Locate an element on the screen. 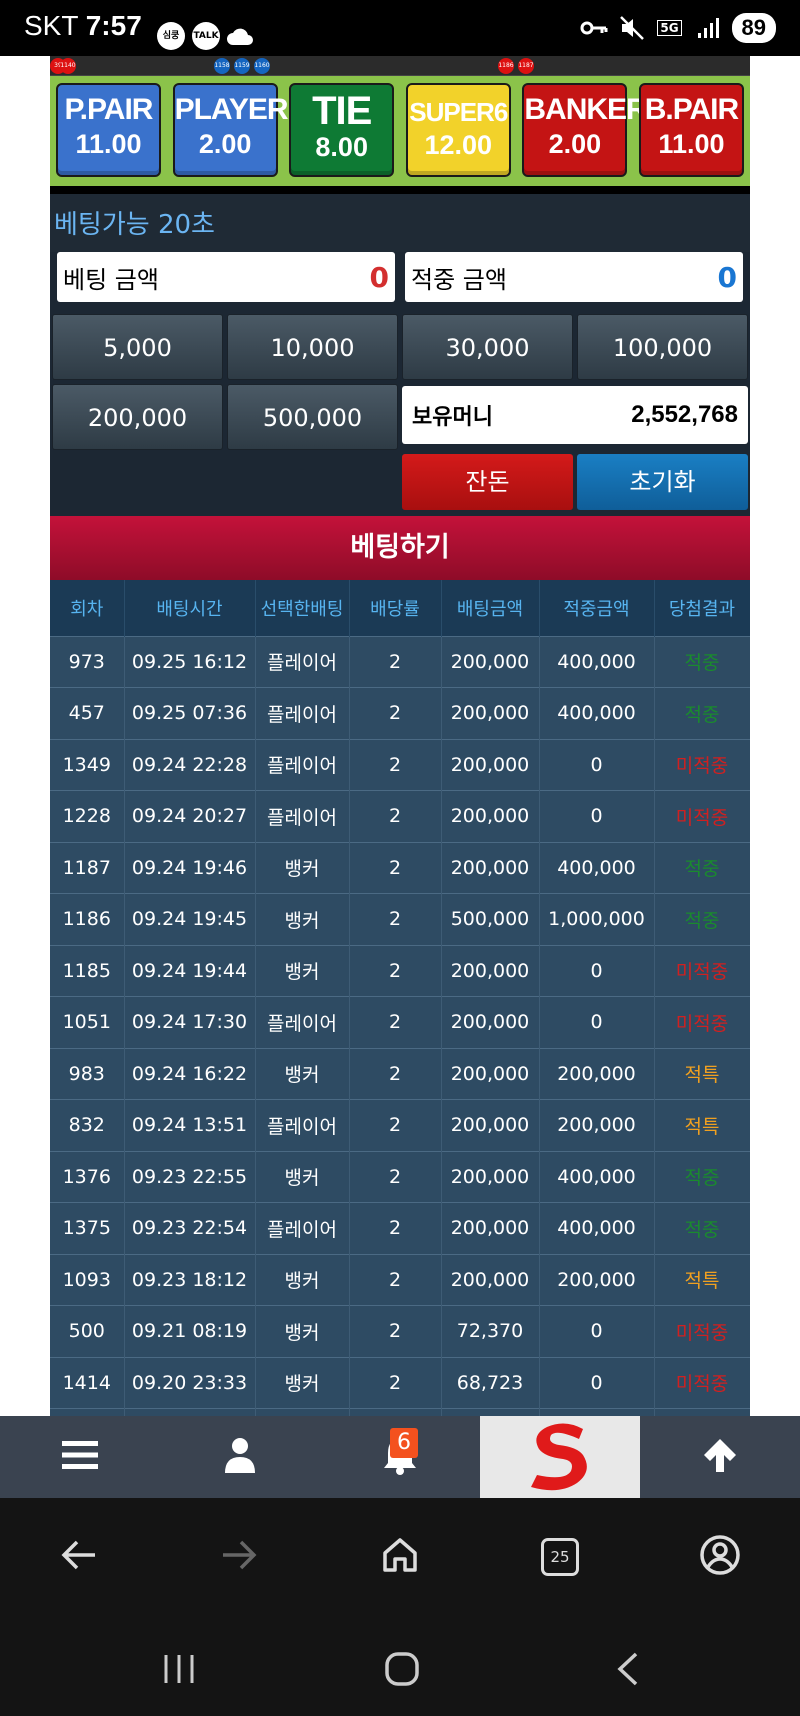 This screenshot has height=1716, width=800. cell-bet-time: 09.25 16:12 is located at coordinates (190, 661).